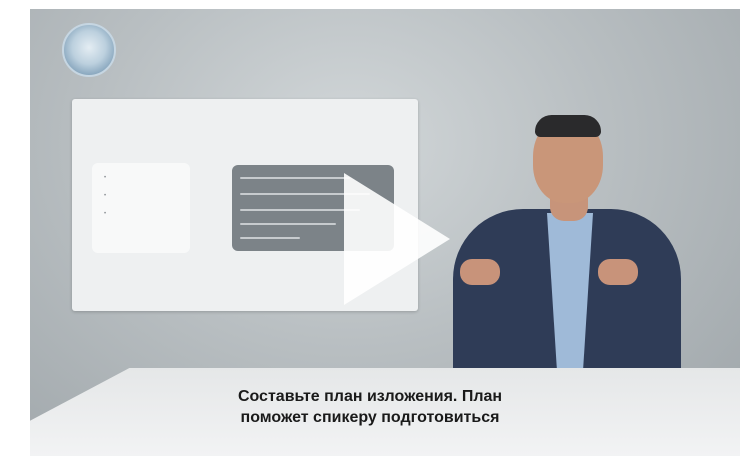 The height and width of the screenshot is (456, 740). Describe the element at coordinates (618, 272) in the screenshot. I see `presenter-right-hand` at that location.